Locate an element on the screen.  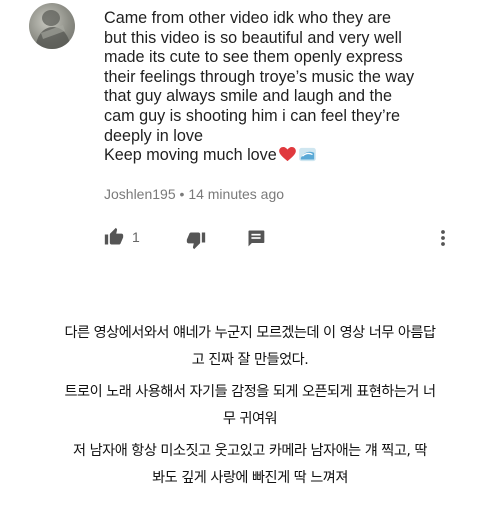
like-count: 1 is located at coordinates (136, 237).